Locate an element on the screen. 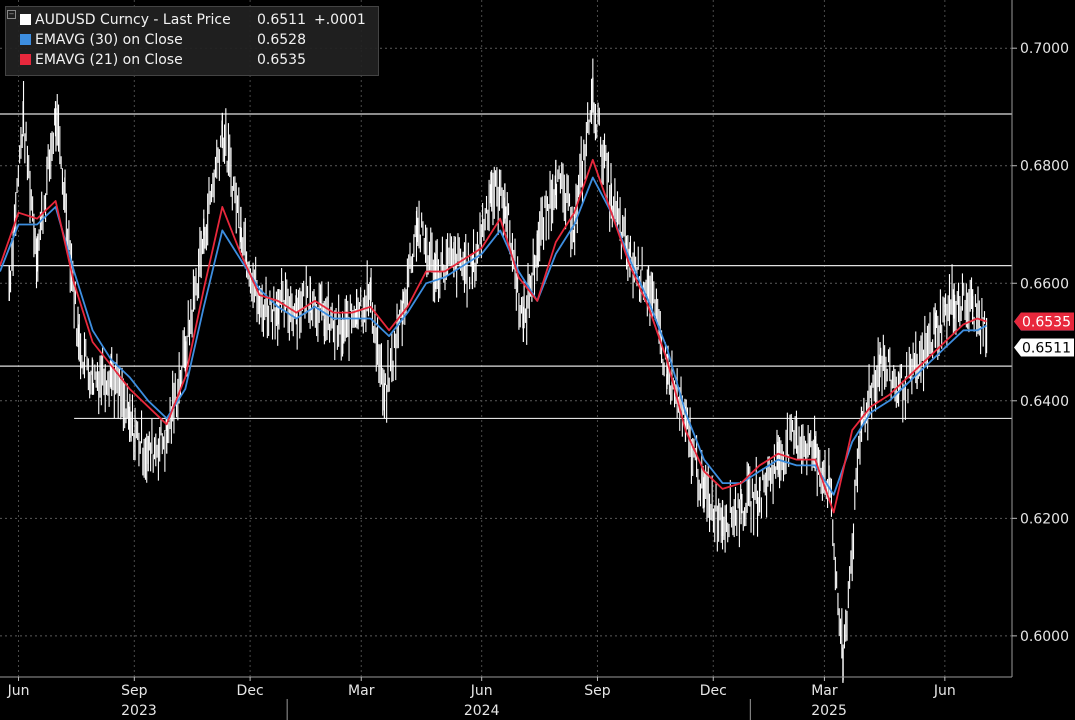 This screenshot has width=1075, height=720. year-label: 2025 is located at coordinates (829, 711).